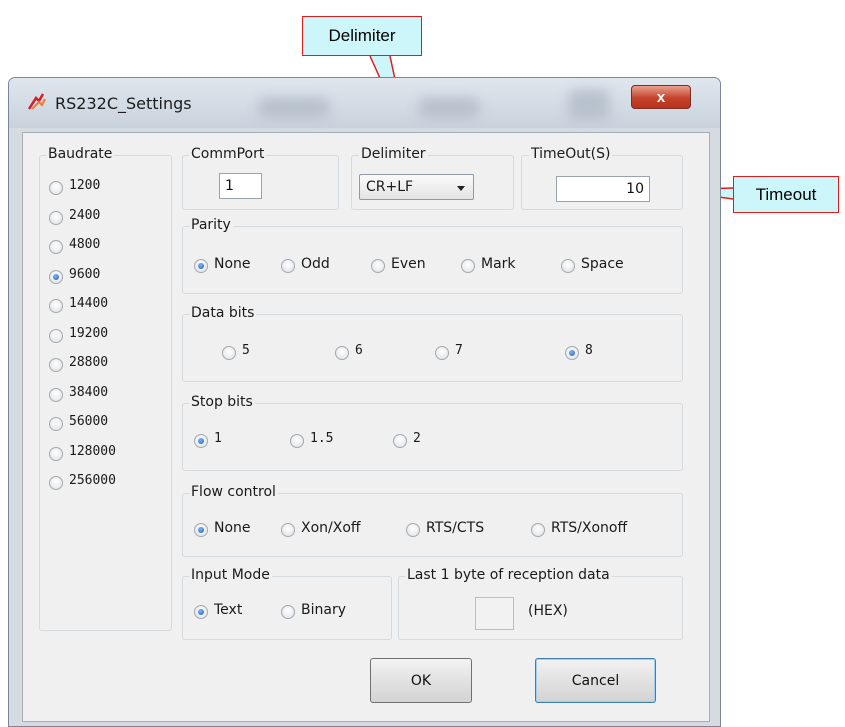  I want to click on flowcontrol-label-none: None, so click(232, 528).